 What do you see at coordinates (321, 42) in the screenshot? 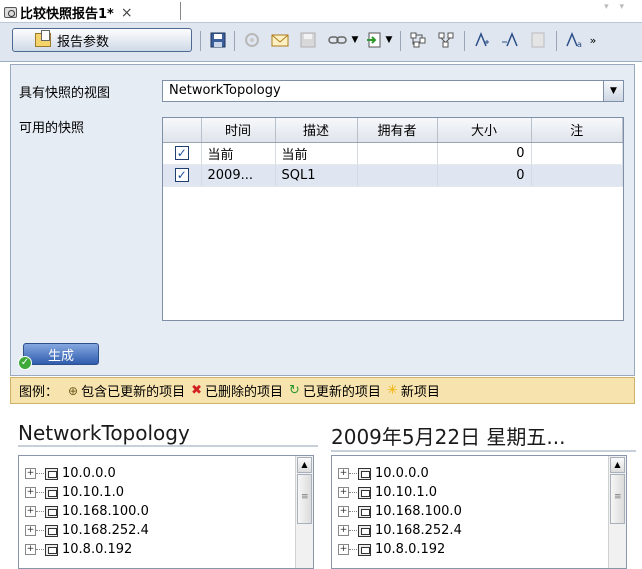
I see `toolbar: 报告参数 ▼ ▼ a »` at bounding box center [321, 42].